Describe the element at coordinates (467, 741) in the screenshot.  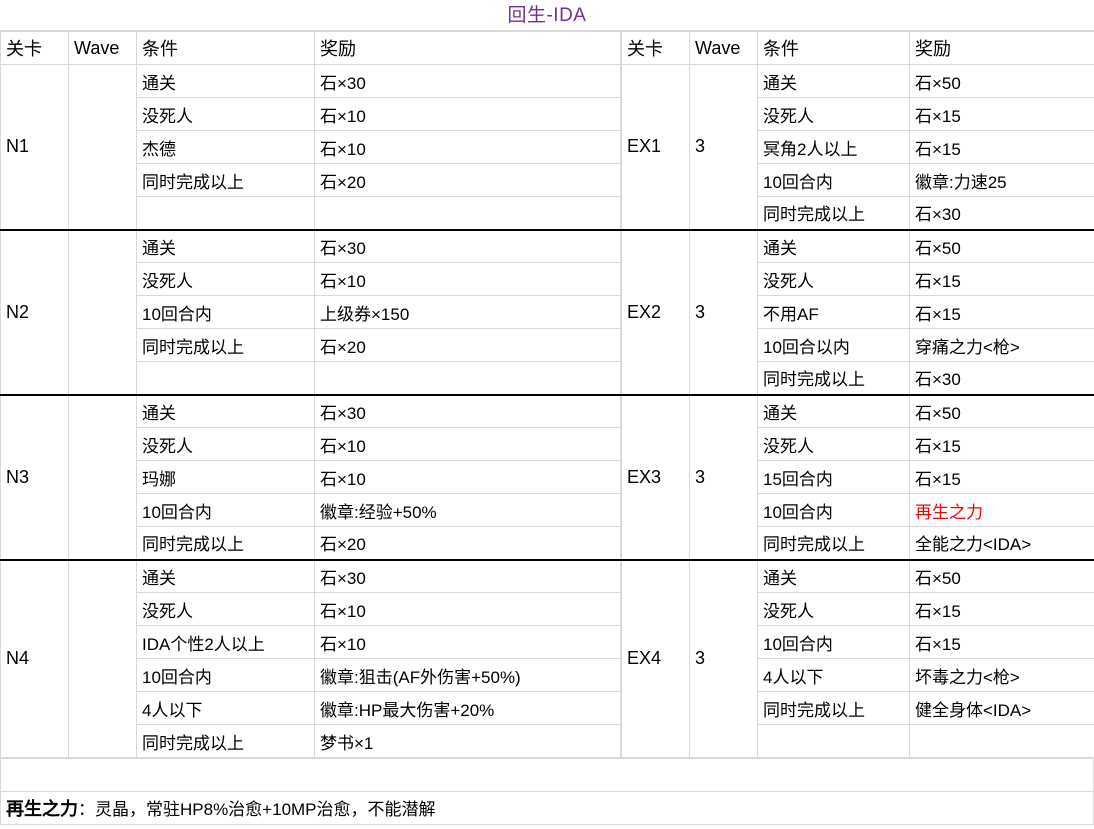
I see `reward-cell: 梦书×1` at that location.